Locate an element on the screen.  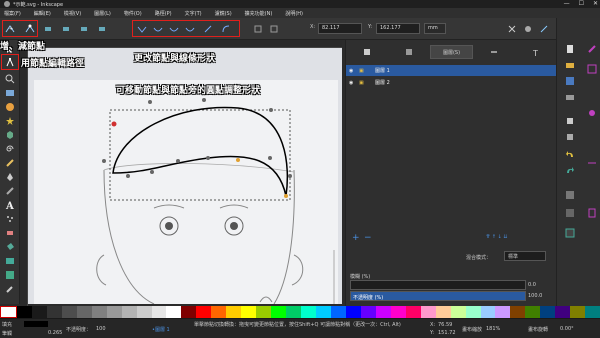
unit-select: mm is located at coordinates (435, 28).